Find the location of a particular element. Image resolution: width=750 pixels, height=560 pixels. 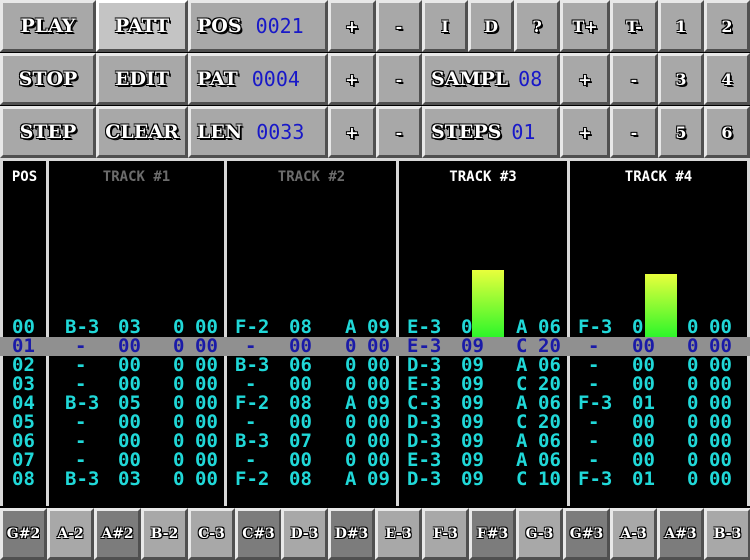

sampl-display: SAMPL 08 is located at coordinates (491, 79).